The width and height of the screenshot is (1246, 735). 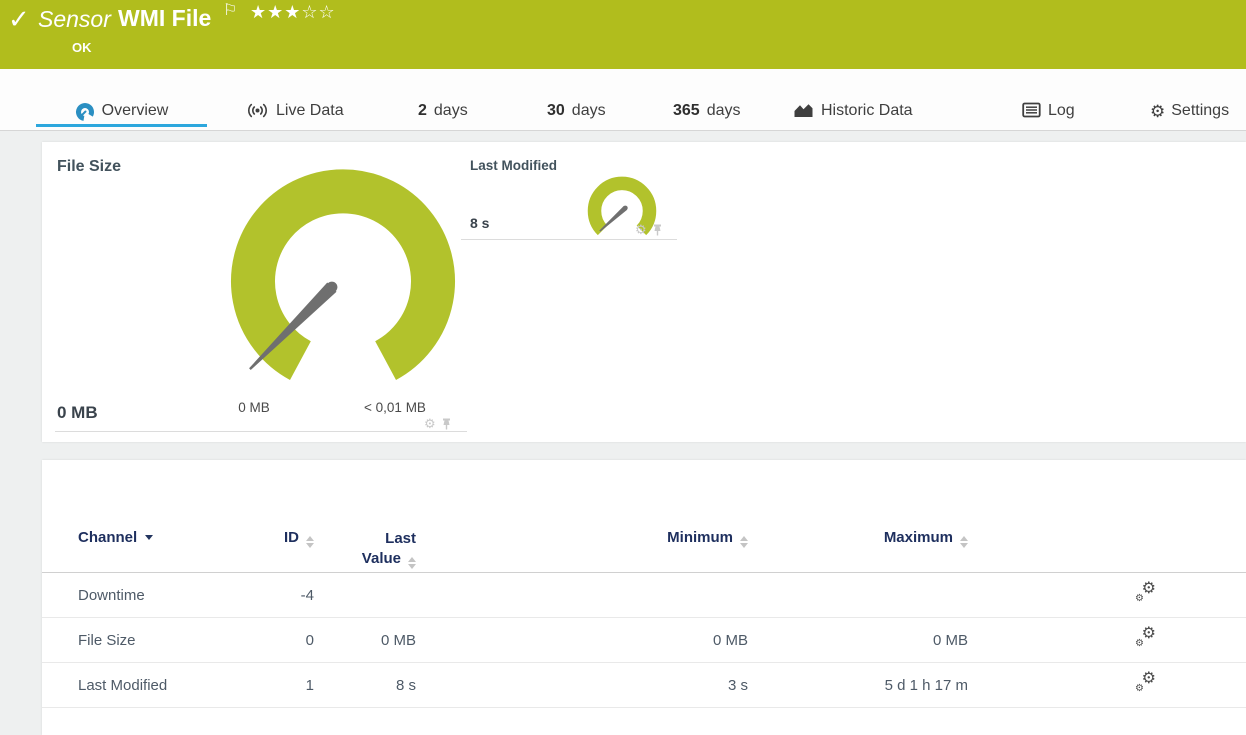 What do you see at coordinates (257, 110) in the screenshot?
I see `broadcast-icon` at bounding box center [257, 110].